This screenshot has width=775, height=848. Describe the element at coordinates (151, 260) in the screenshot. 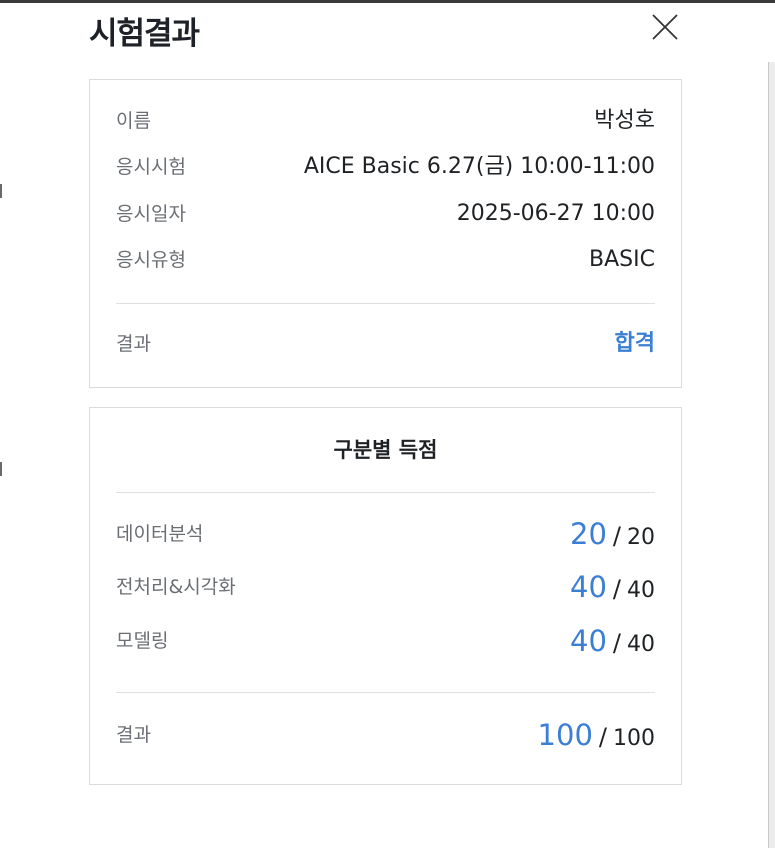

I see `info-label: 응시유형` at that location.